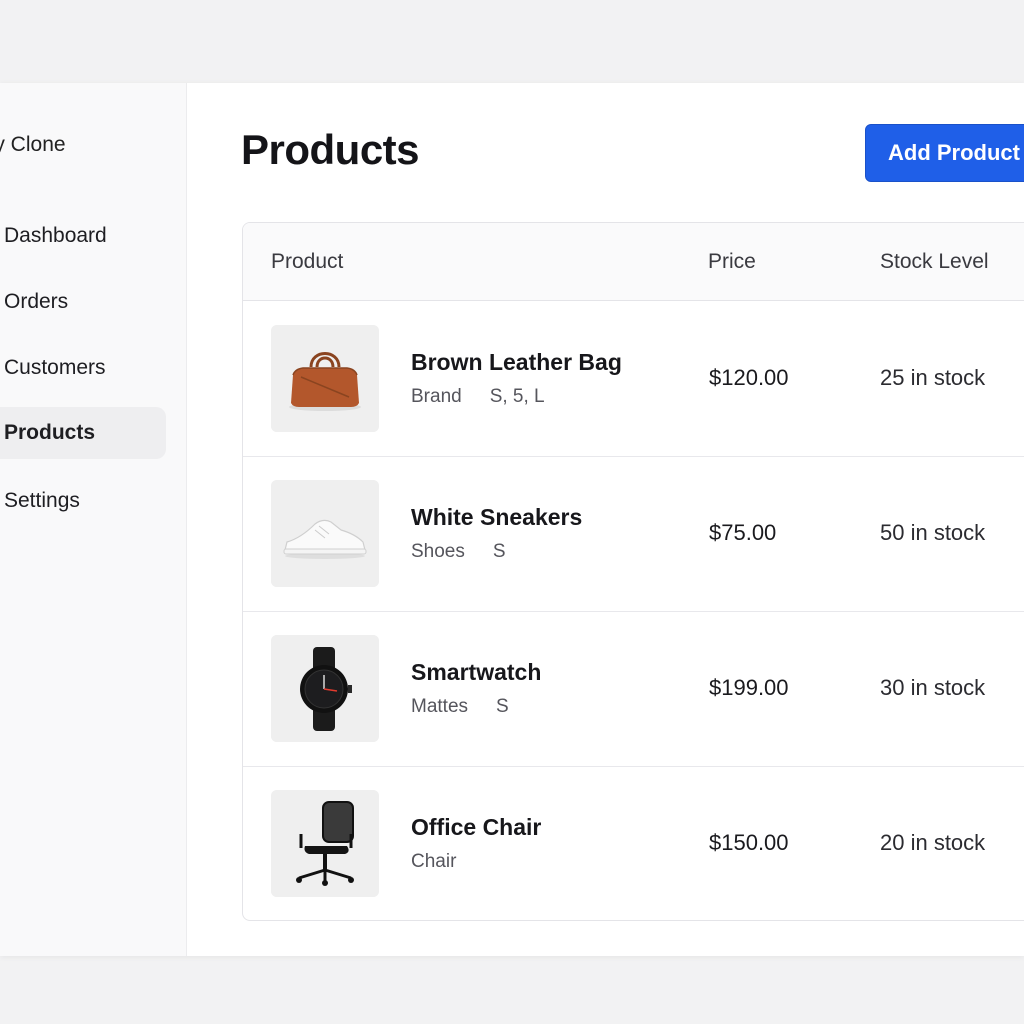  What do you see at coordinates (325, 688) in the screenshot?
I see `watch-icon` at bounding box center [325, 688].